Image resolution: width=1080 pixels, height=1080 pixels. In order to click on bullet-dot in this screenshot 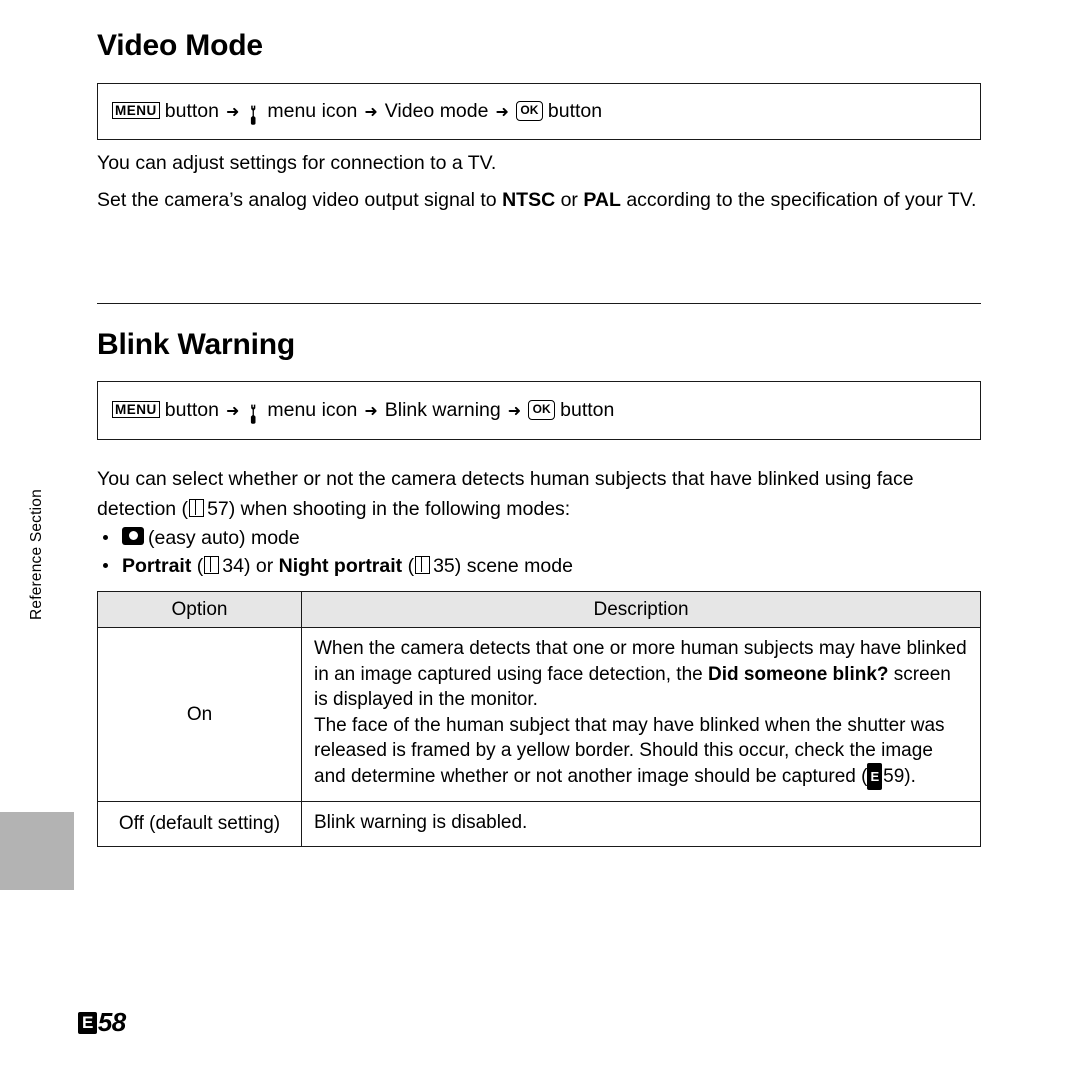, I will do `click(105, 537)`.